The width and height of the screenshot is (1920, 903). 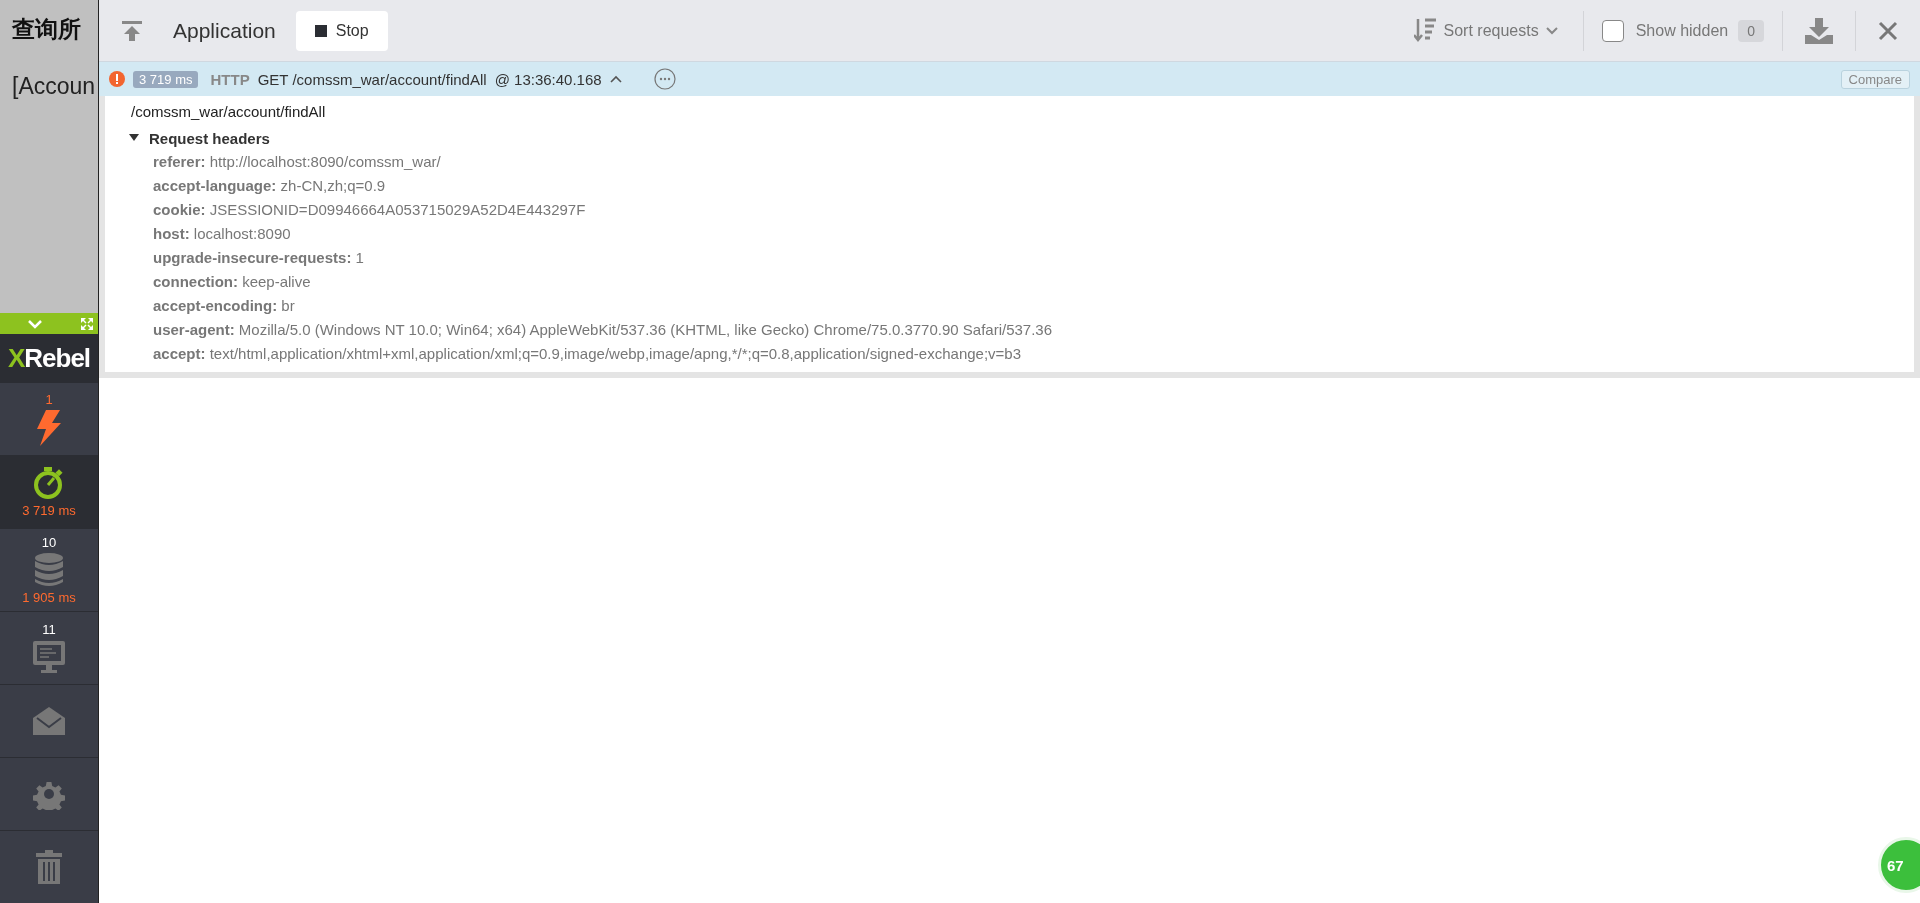 What do you see at coordinates (269, 186) in the screenshot?
I see `header-line: accept-language: zh-CN,zh;q=0.9` at bounding box center [269, 186].